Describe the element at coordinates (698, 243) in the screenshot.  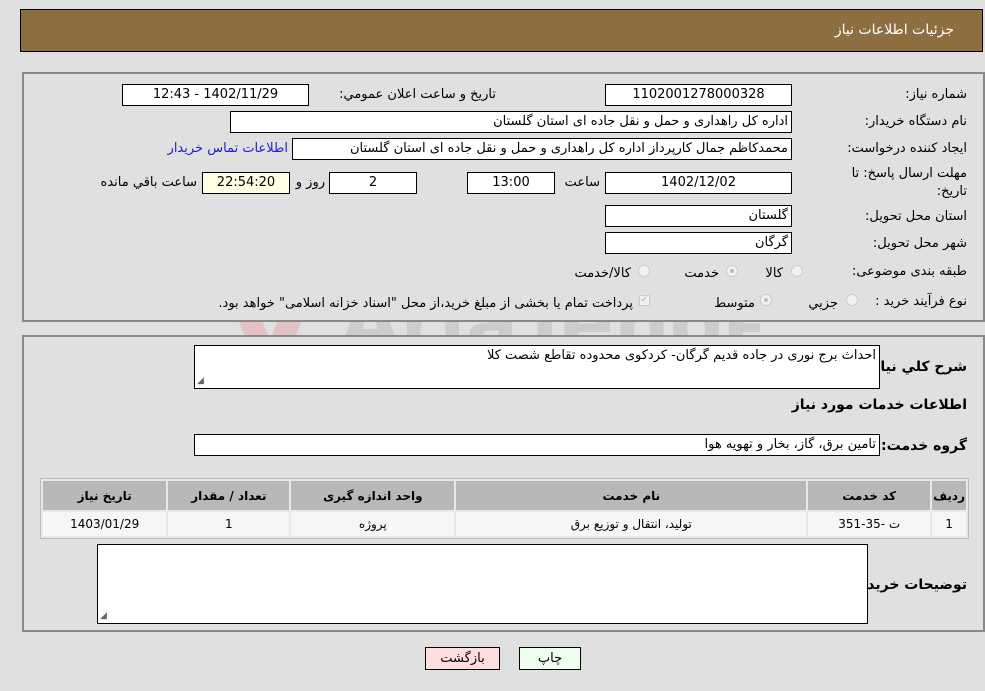
I see `city-field: گرگان` at that location.